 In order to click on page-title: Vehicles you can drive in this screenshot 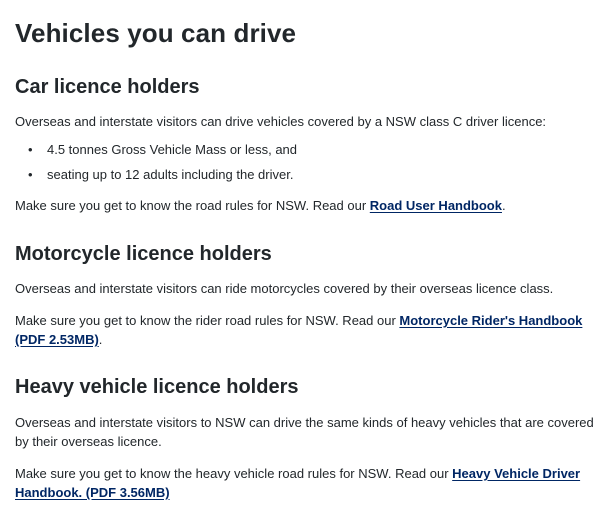, I will do `click(156, 33)`.